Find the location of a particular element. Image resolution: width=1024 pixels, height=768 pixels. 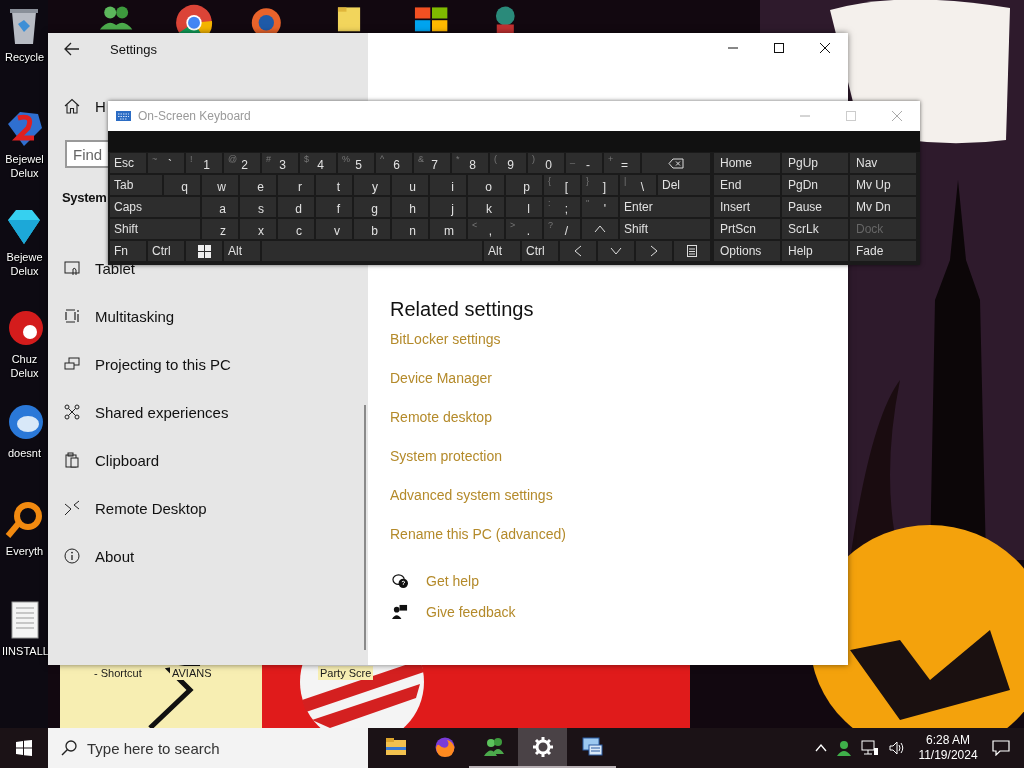

keyboard-key: ~ ` is located at coordinates (166, 163).